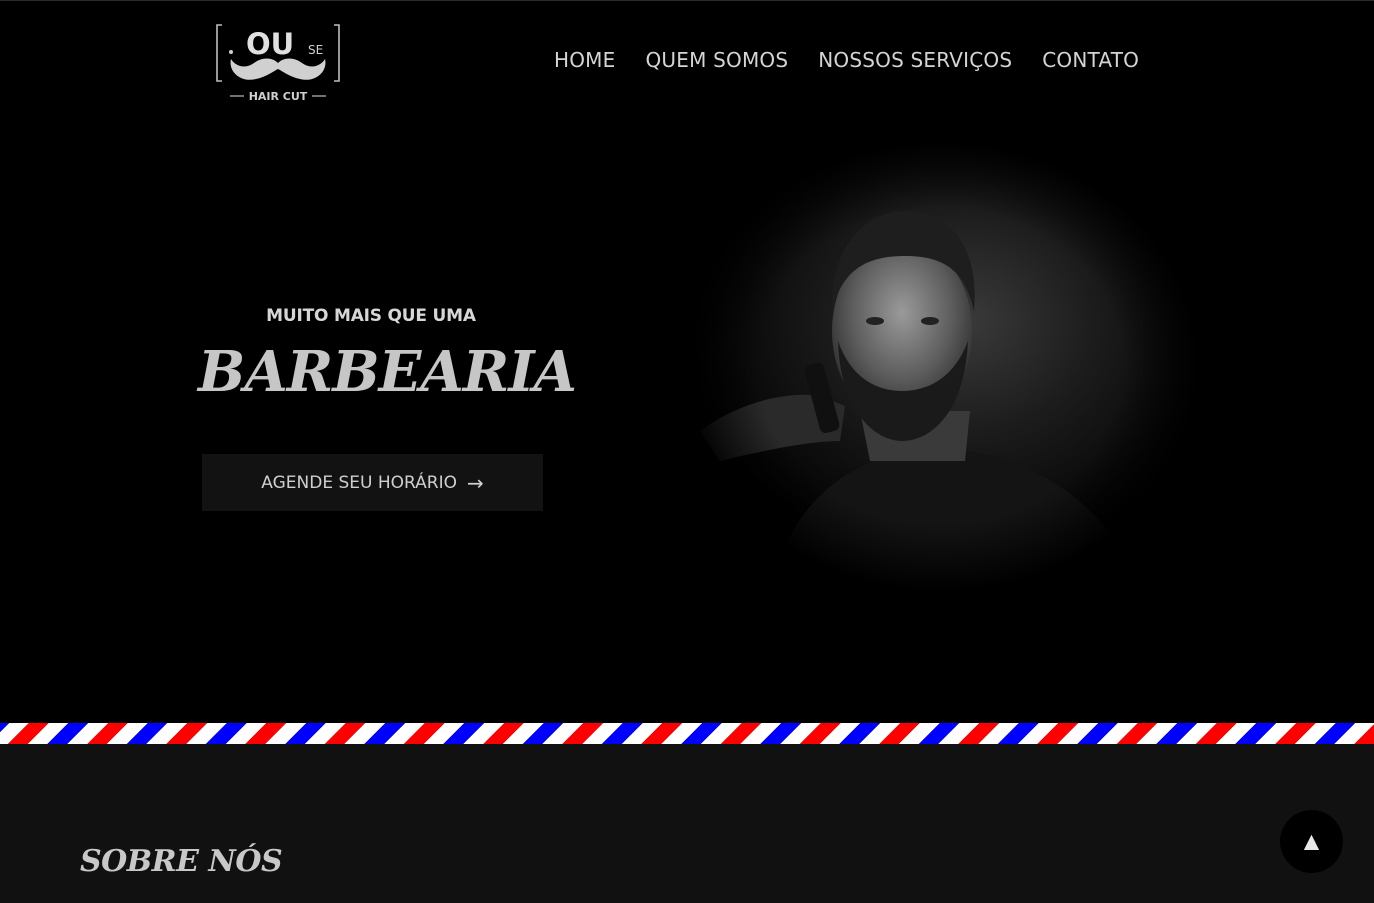 Image resolution: width=1374 pixels, height=903 pixels. What do you see at coordinates (371, 316) in the screenshot?
I see `hero-eyebrow: MUITO MAIS QUE UMA` at bounding box center [371, 316].